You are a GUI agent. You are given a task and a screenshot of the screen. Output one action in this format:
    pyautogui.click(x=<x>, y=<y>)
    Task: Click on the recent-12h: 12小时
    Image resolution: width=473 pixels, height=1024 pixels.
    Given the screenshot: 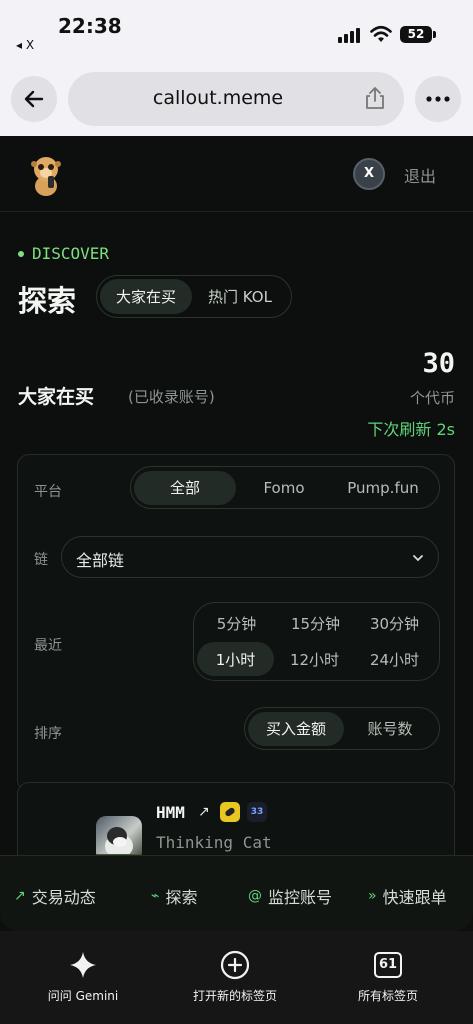 What is the action you would take?
    pyautogui.click(x=314, y=659)
    